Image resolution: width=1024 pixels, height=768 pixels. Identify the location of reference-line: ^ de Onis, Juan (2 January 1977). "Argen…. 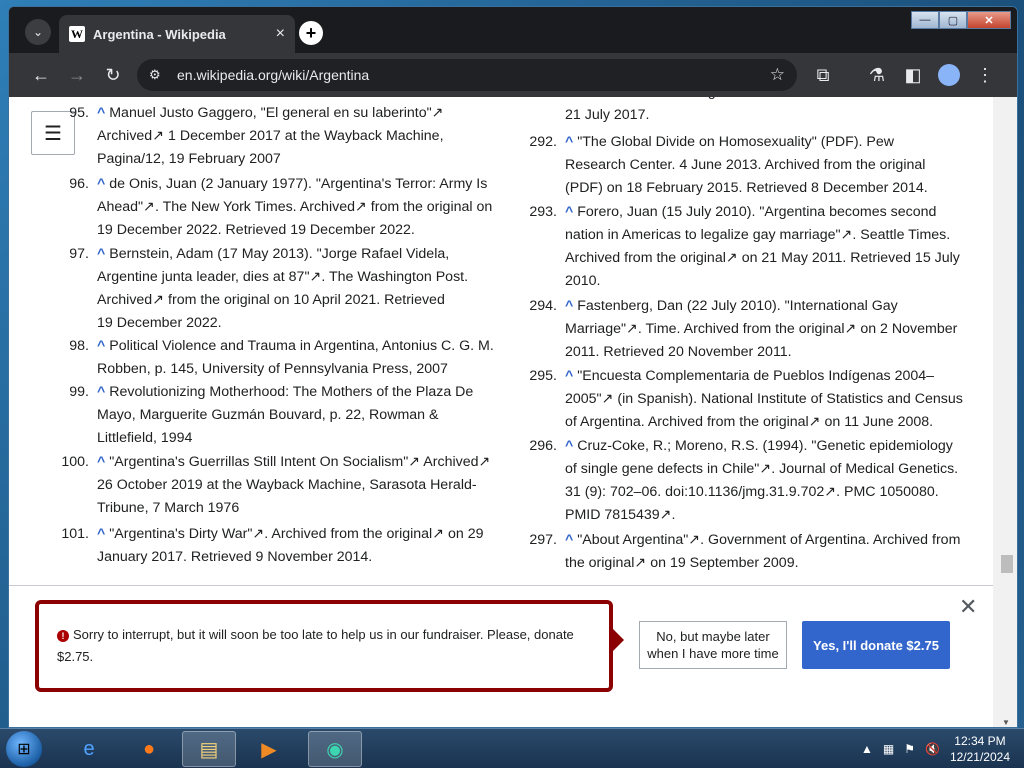
(292, 184).